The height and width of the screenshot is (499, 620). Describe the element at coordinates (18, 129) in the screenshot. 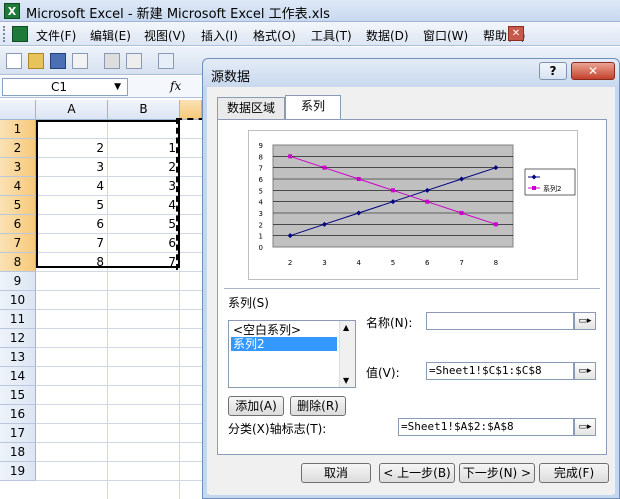

I see `row-header: 1` at that location.